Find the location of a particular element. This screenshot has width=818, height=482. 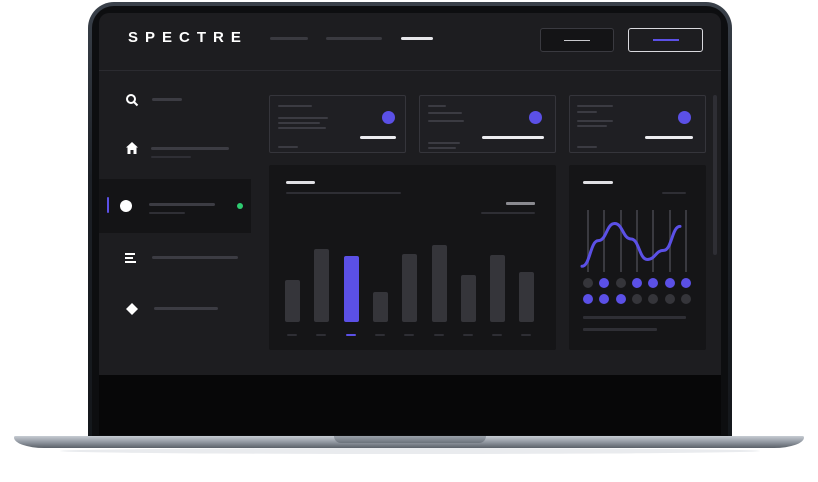

primary-button-label is located at coordinates (665, 40).